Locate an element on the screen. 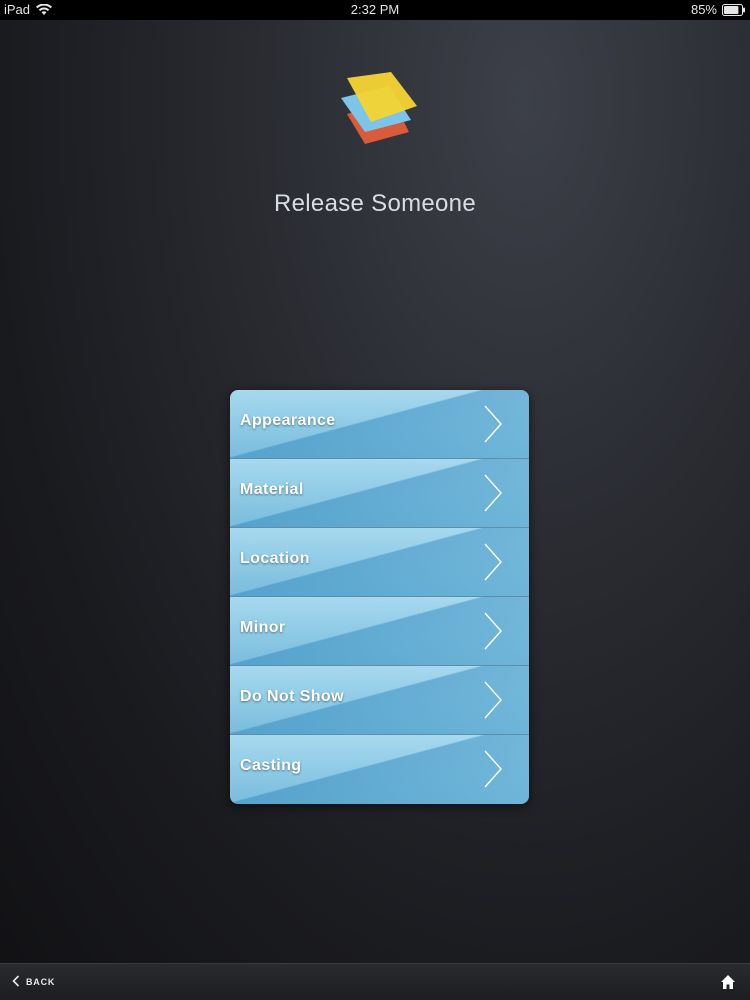 This screenshot has width=750, height=1000. status-bar: iPad 2:32 PM 85% is located at coordinates (375, 10).